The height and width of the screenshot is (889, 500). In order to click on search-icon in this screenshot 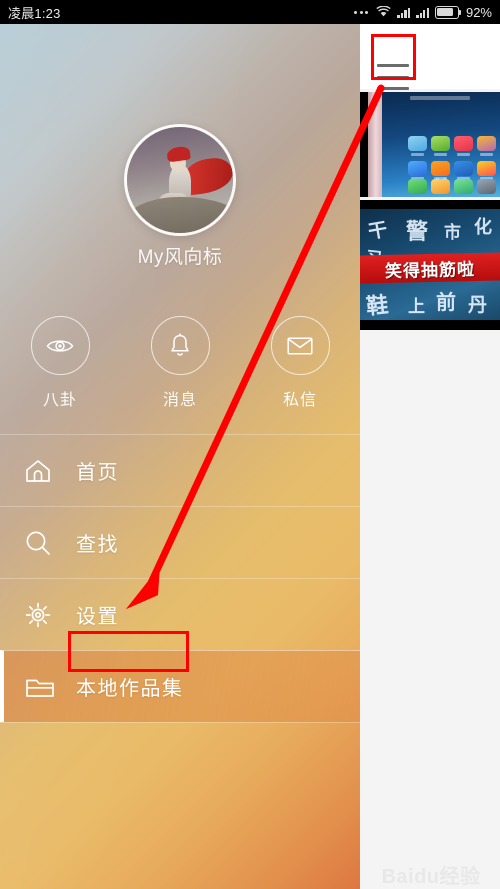, I will do `click(38, 543)`.